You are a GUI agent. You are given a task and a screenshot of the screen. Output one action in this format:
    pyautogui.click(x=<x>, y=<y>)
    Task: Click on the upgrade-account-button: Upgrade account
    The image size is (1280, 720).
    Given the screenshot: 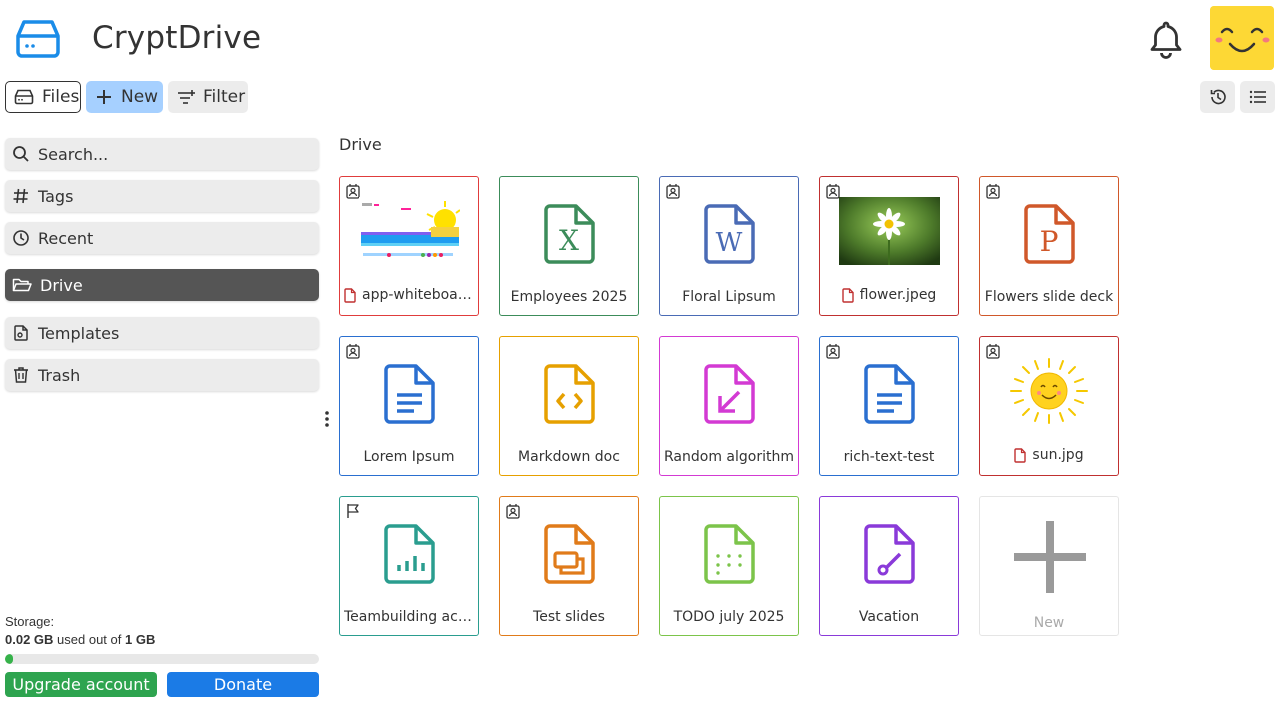 What is the action you would take?
    pyautogui.click(x=81, y=684)
    